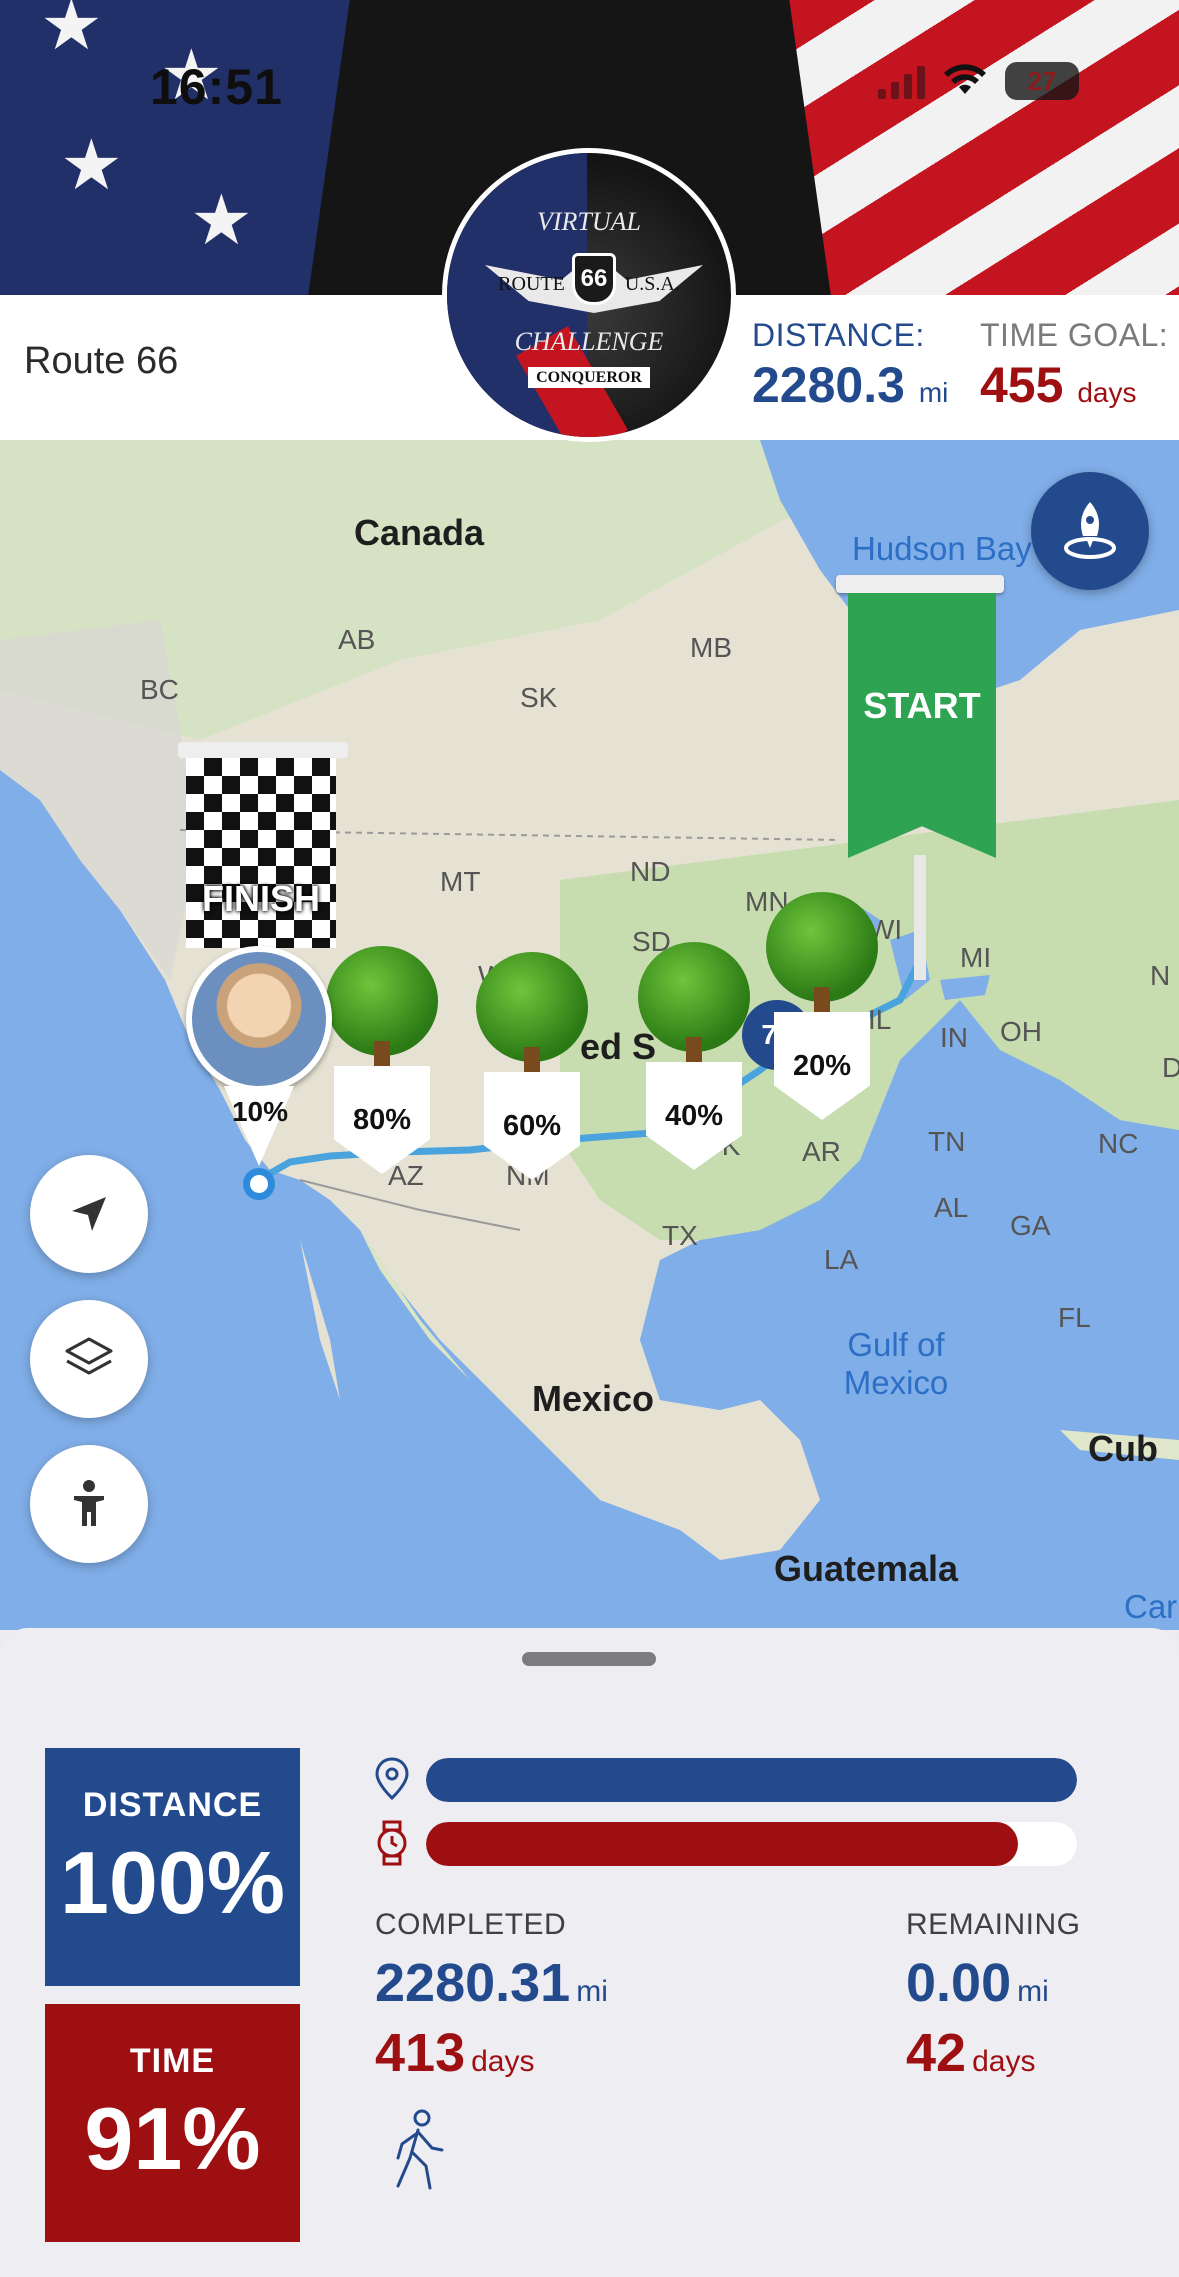 This screenshot has height=2277, width=1179. I want to click on remaining-distance-number: 0.00, so click(959, 1983).